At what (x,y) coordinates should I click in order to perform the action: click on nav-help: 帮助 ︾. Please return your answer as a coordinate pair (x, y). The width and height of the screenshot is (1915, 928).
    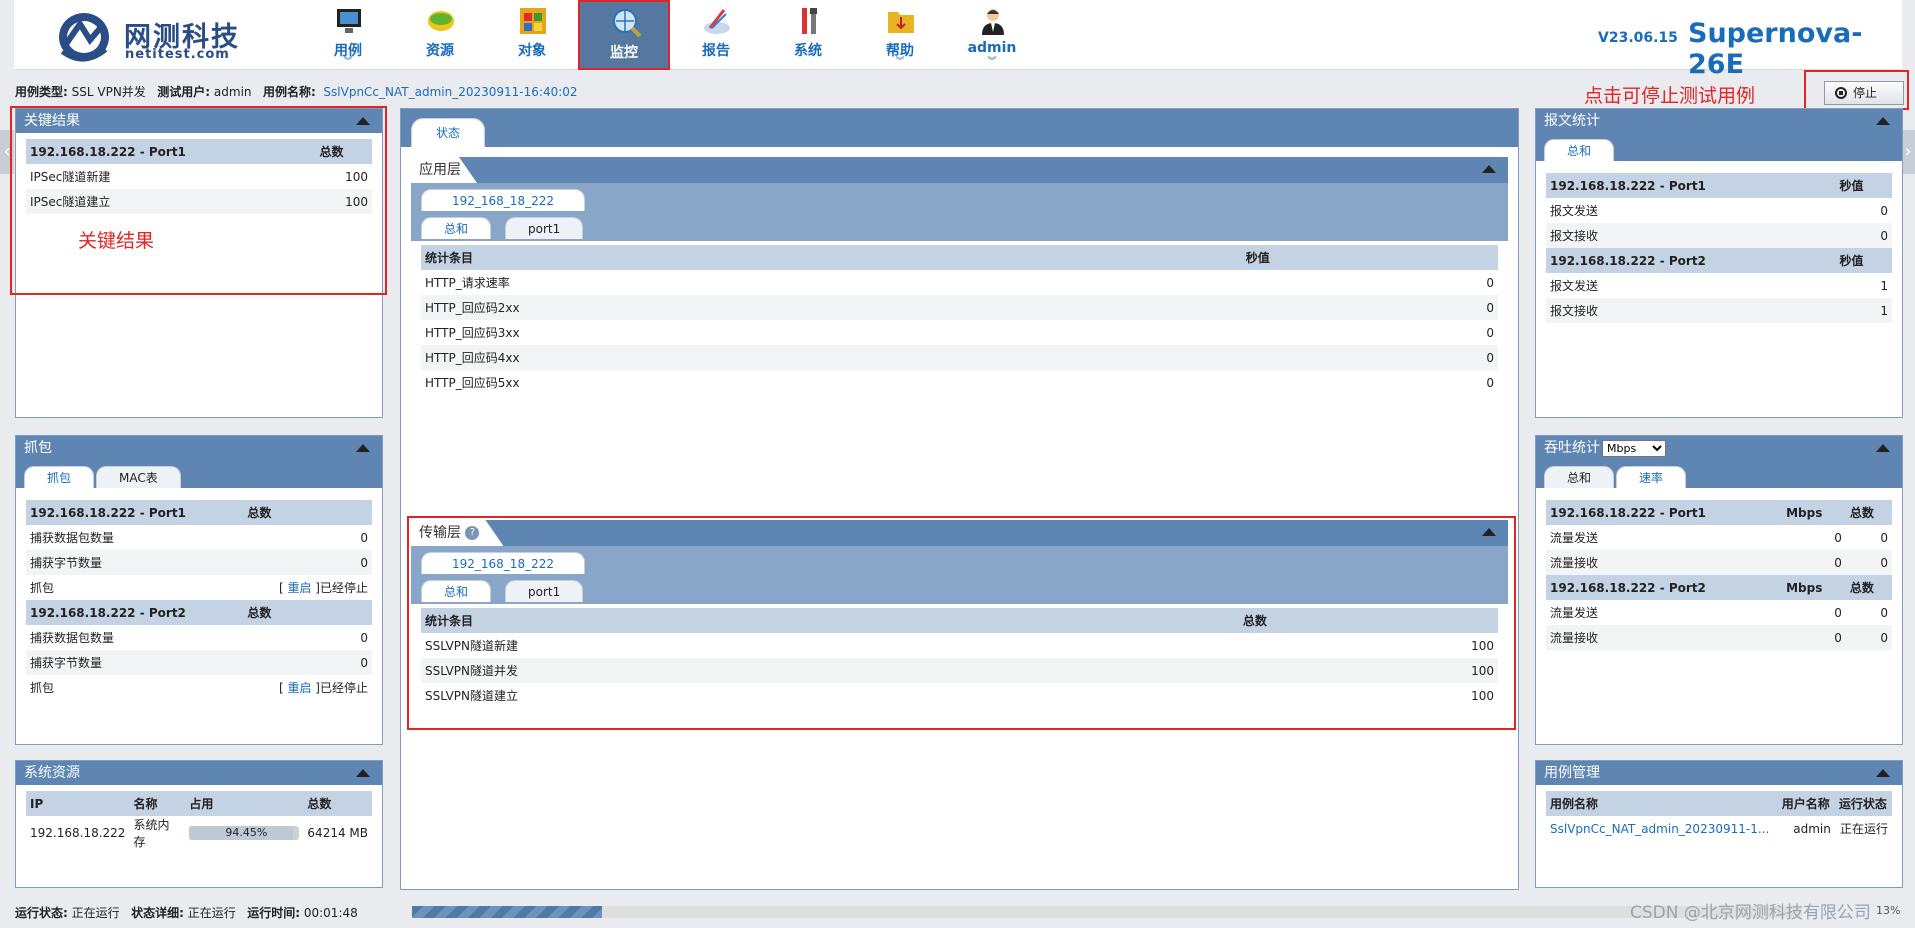
    Looking at the image, I should click on (900, 35).